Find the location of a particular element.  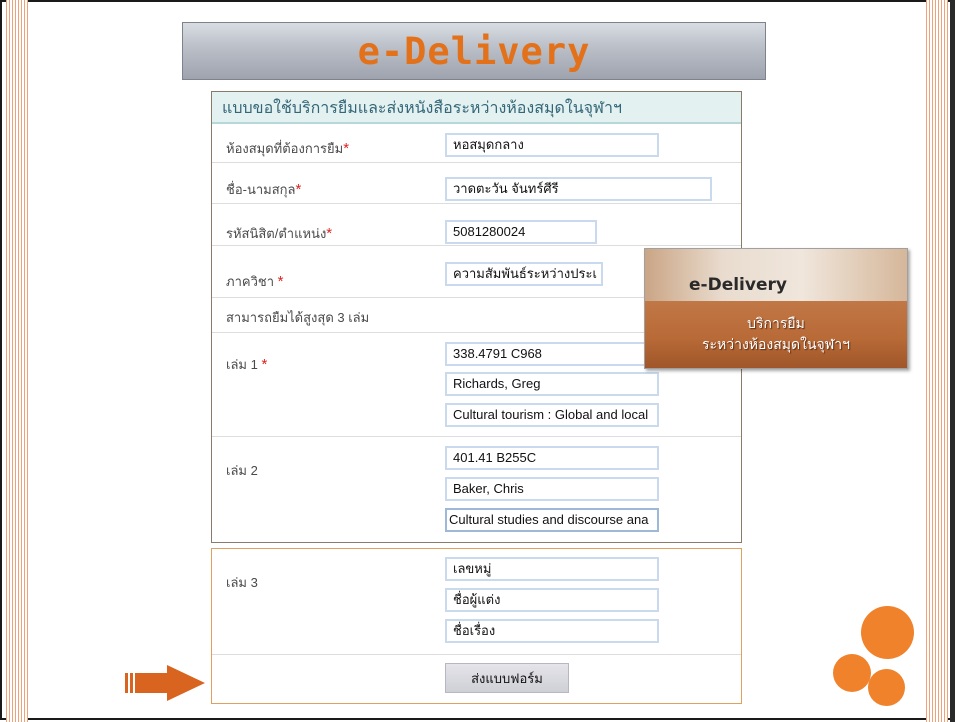

title-banner: e-Delivery is located at coordinates (474, 51).